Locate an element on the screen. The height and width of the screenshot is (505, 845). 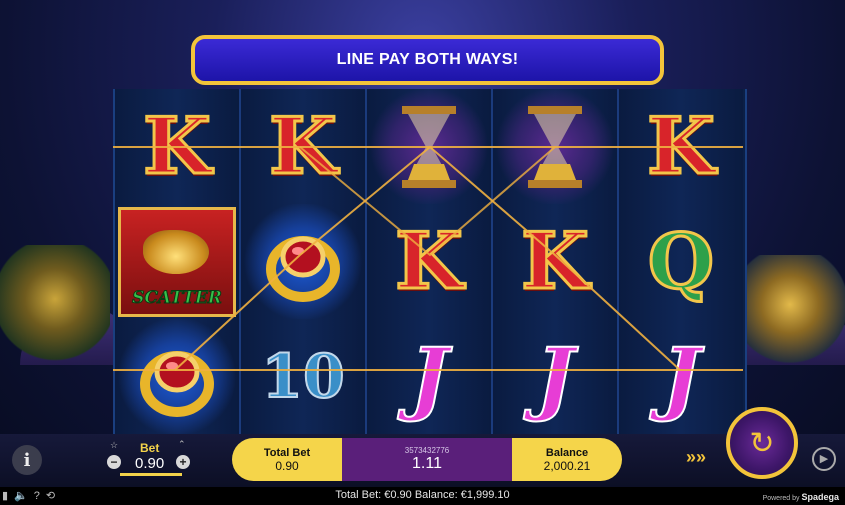
reel-1: K SCATTER is located at coordinates (178, 261).